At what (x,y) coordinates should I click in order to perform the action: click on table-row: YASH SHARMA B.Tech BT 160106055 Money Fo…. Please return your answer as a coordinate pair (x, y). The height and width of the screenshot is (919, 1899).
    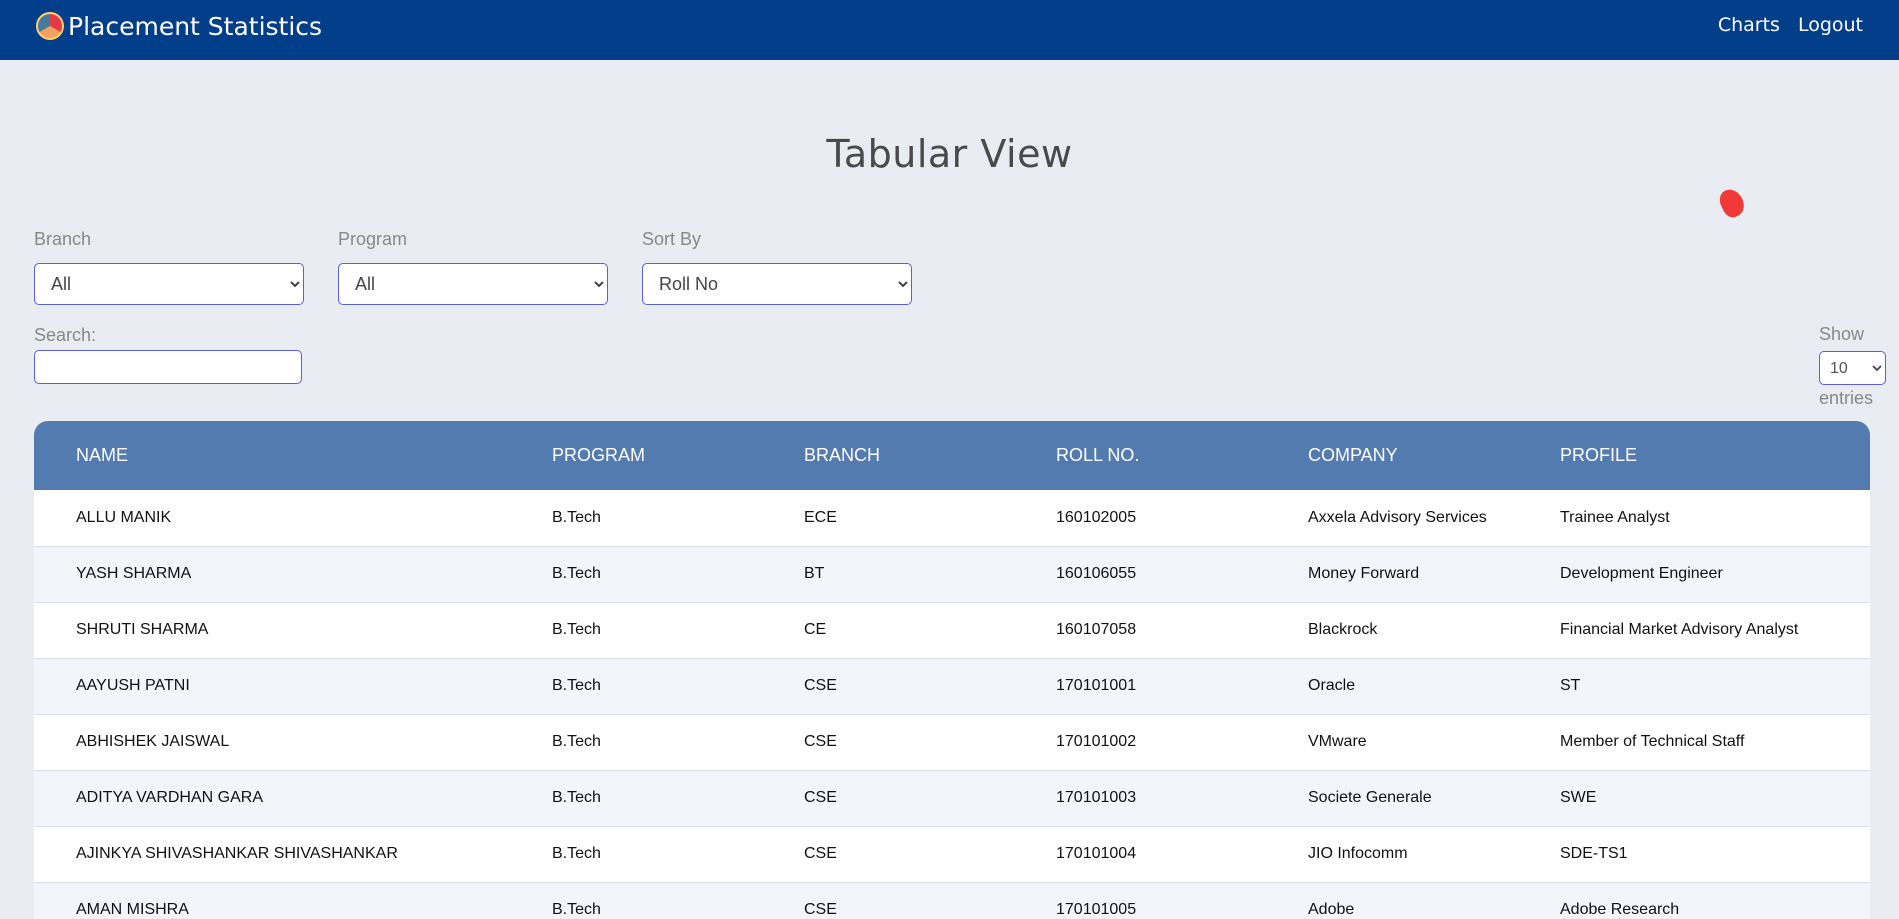
    Looking at the image, I should click on (952, 574).